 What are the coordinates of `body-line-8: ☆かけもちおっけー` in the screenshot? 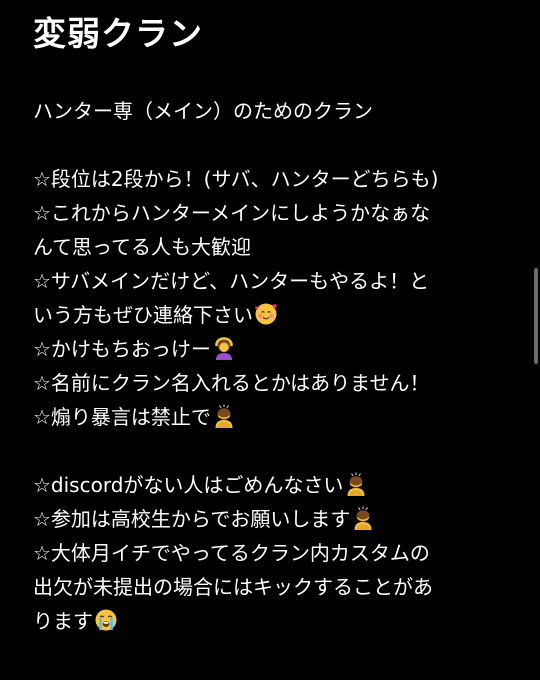 It's located at (122, 349).